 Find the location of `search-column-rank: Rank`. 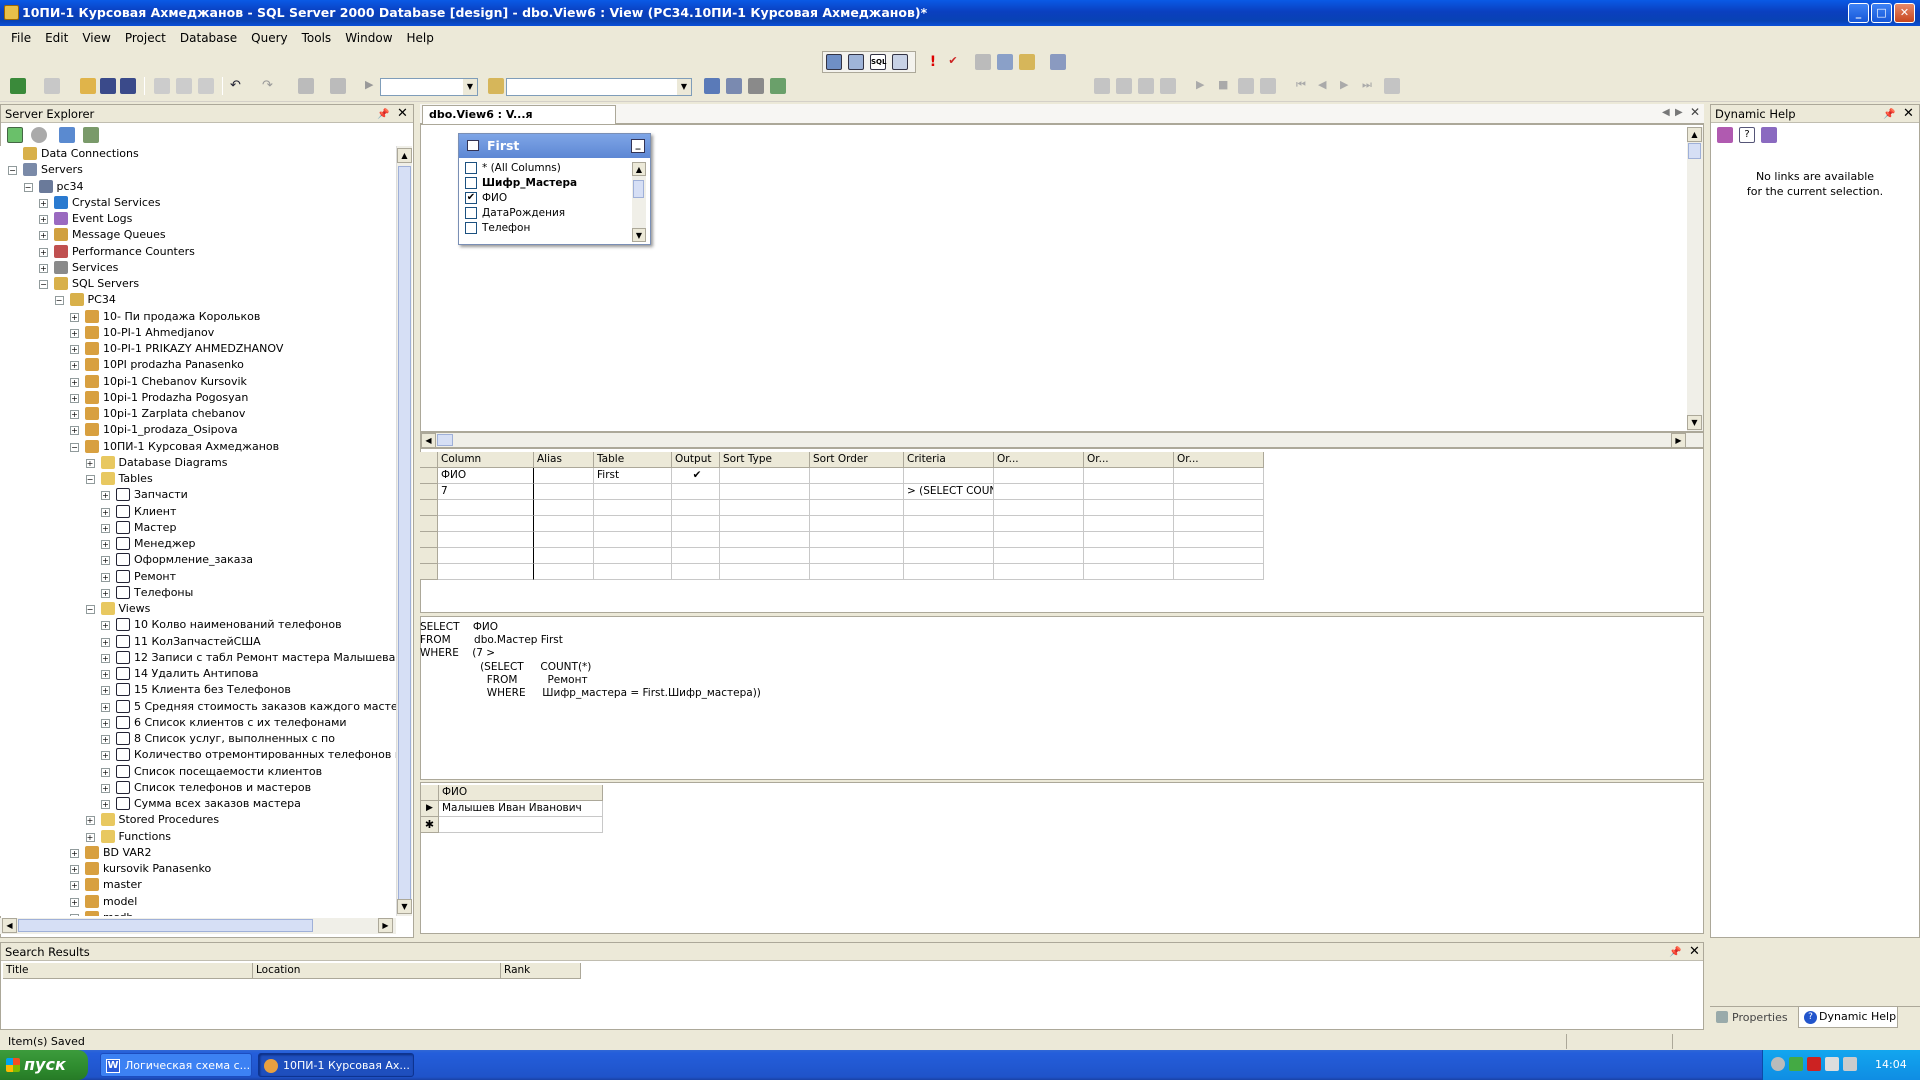

search-column-rank: Rank is located at coordinates (541, 971).